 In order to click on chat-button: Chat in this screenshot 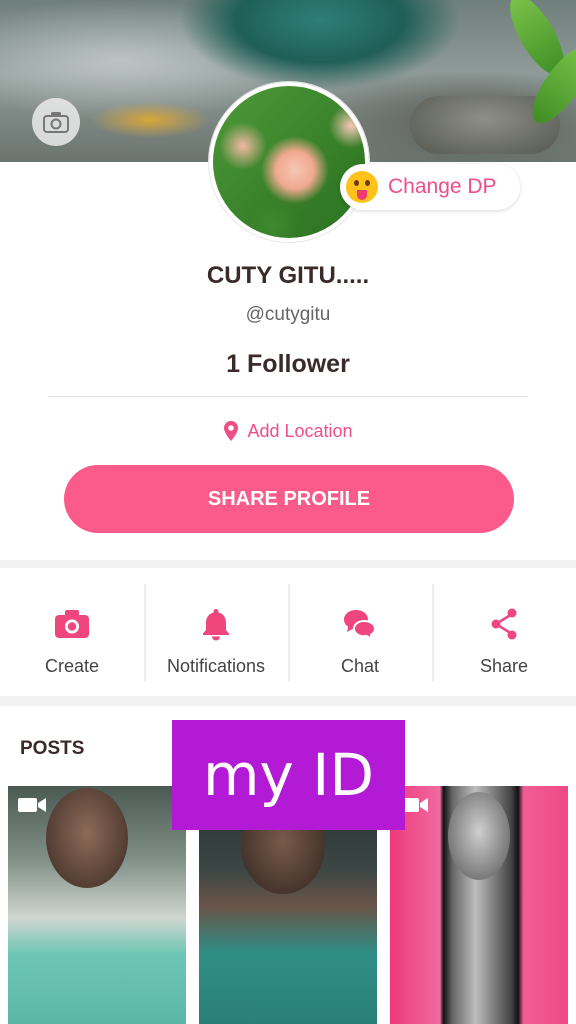, I will do `click(360, 632)`.